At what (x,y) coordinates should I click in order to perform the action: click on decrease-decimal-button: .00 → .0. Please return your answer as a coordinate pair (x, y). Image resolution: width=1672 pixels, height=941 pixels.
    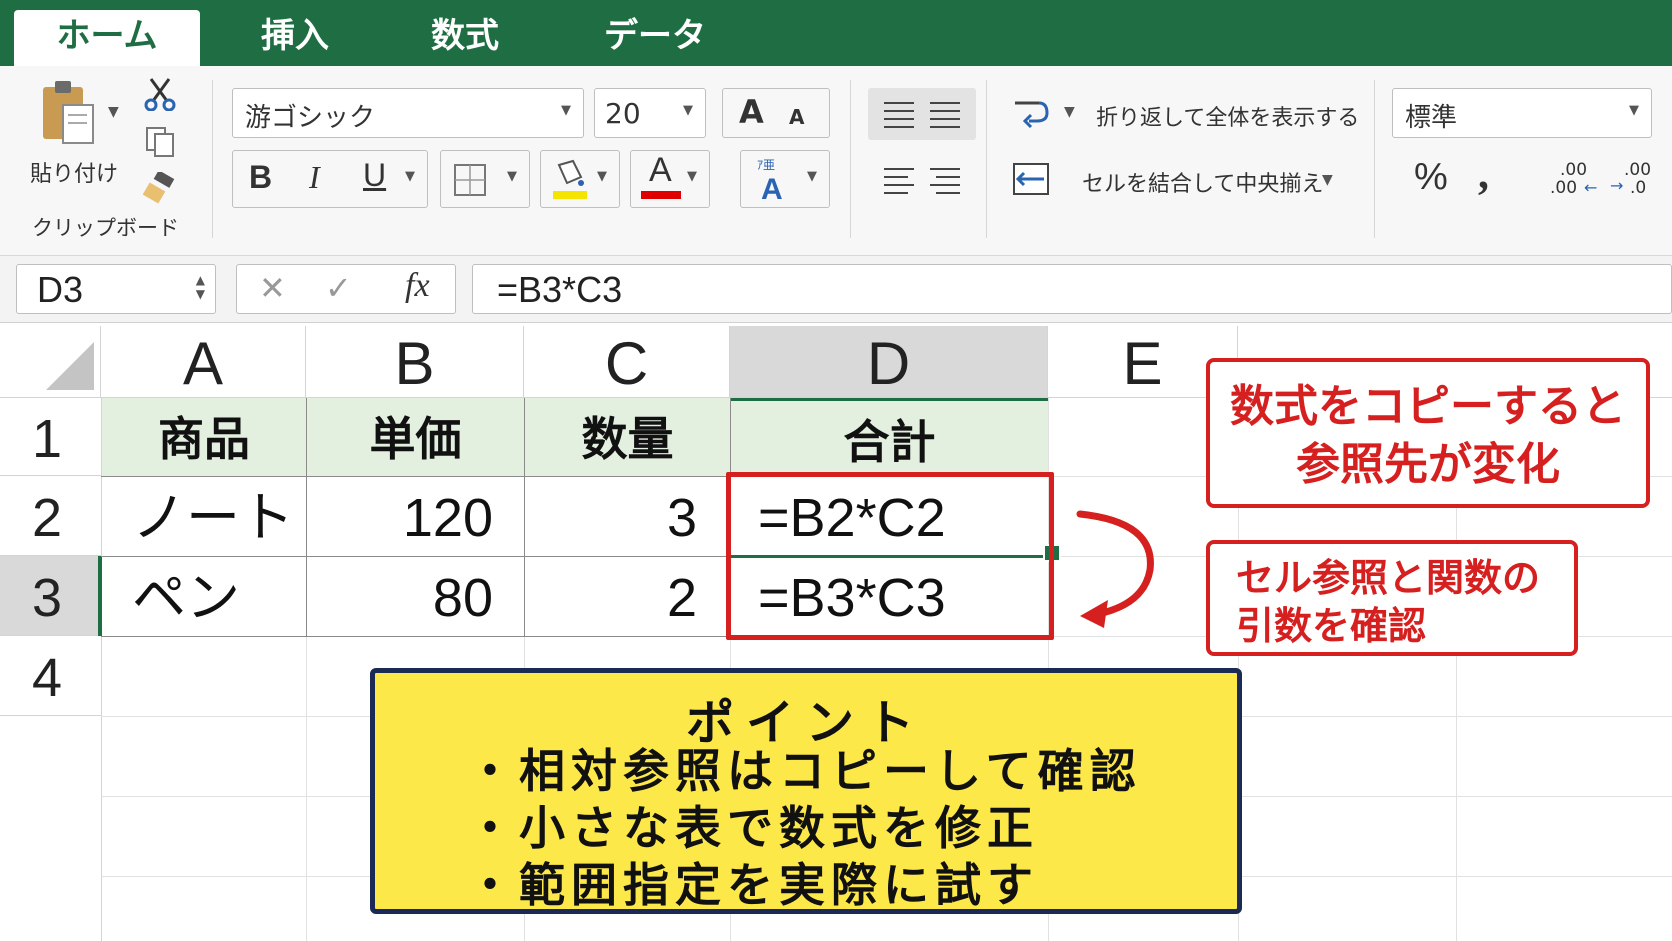
    Looking at the image, I should click on (1638, 182).